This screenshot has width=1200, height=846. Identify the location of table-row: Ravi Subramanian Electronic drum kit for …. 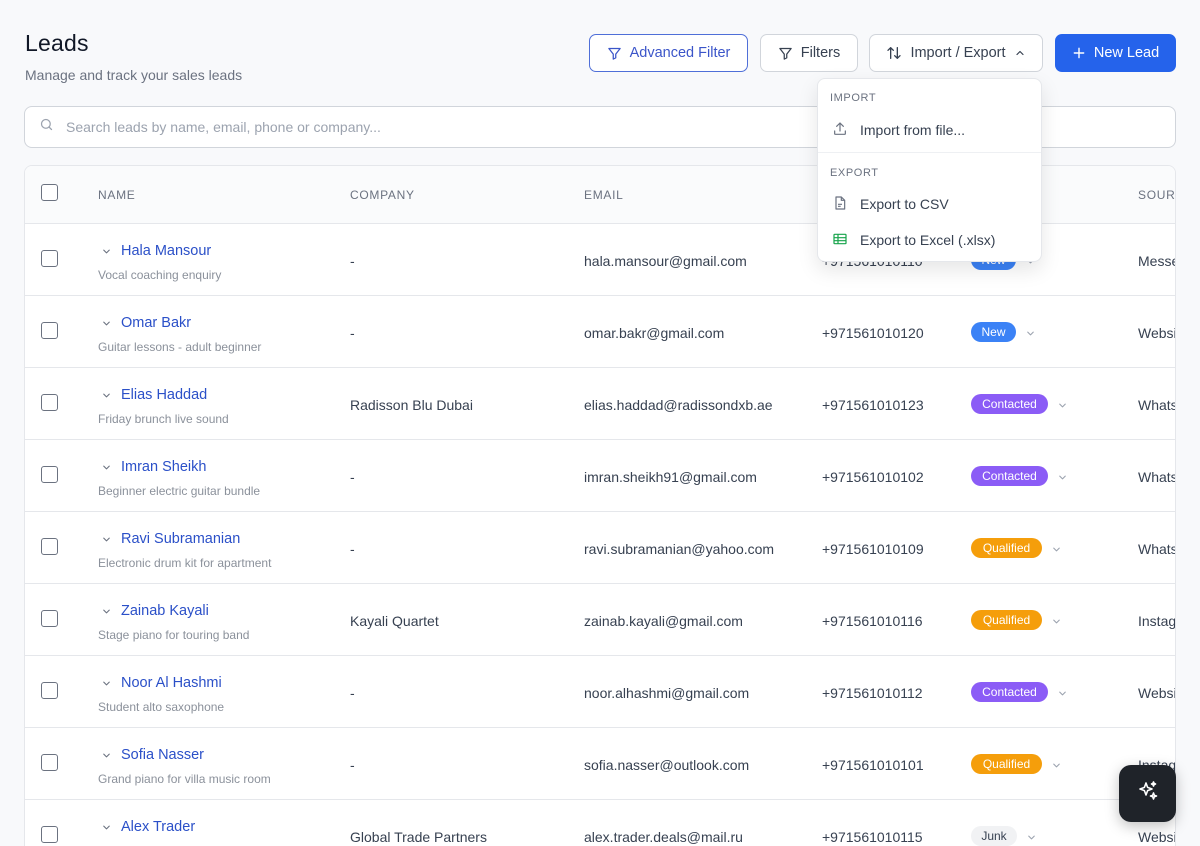
(600, 548).